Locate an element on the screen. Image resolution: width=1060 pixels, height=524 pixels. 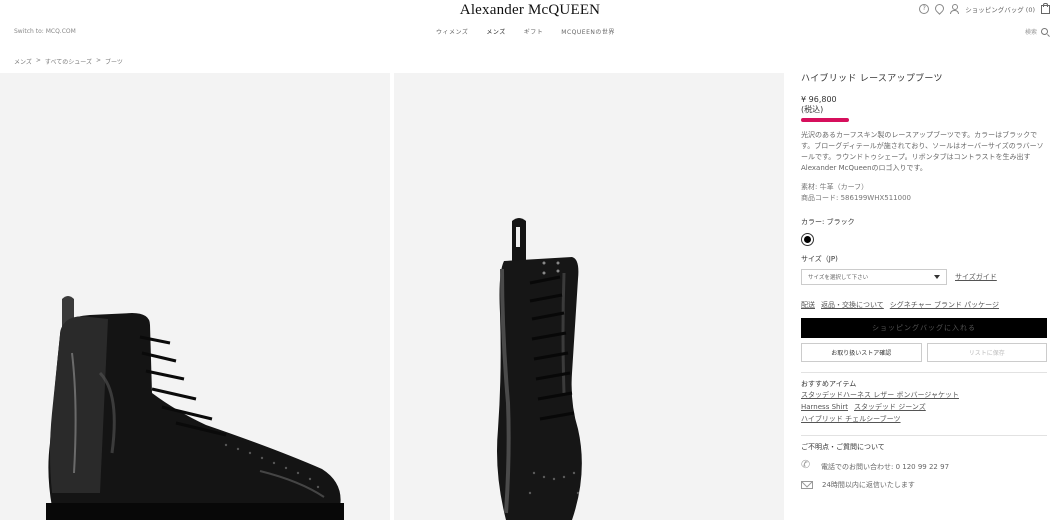
search-control: 検索 is located at coordinates (1036, 31).